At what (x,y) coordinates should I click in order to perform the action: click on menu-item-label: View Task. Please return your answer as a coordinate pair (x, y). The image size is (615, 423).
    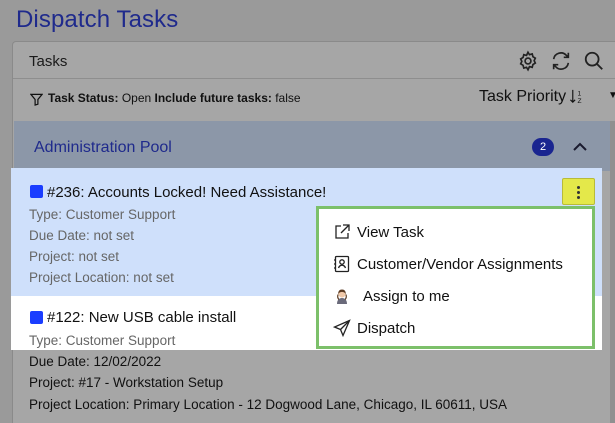
    Looking at the image, I should click on (390, 232).